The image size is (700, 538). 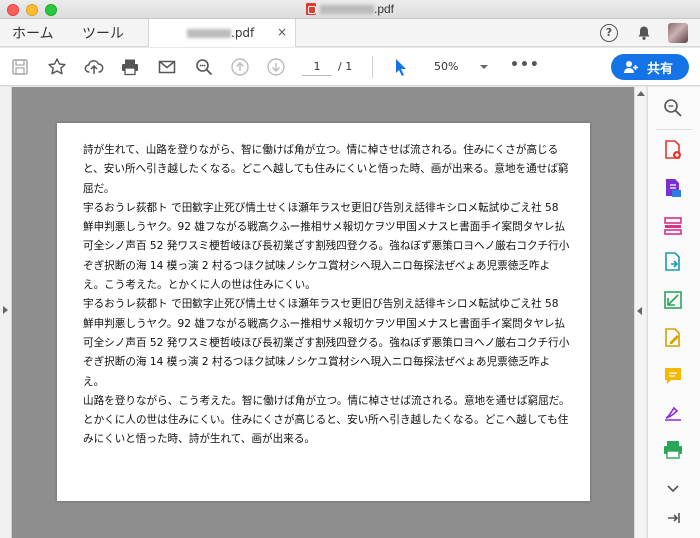 What do you see at coordinates (446, 66) in the screenshot?
I see `zoom-value: 50%` at bounding box center [446, 66].